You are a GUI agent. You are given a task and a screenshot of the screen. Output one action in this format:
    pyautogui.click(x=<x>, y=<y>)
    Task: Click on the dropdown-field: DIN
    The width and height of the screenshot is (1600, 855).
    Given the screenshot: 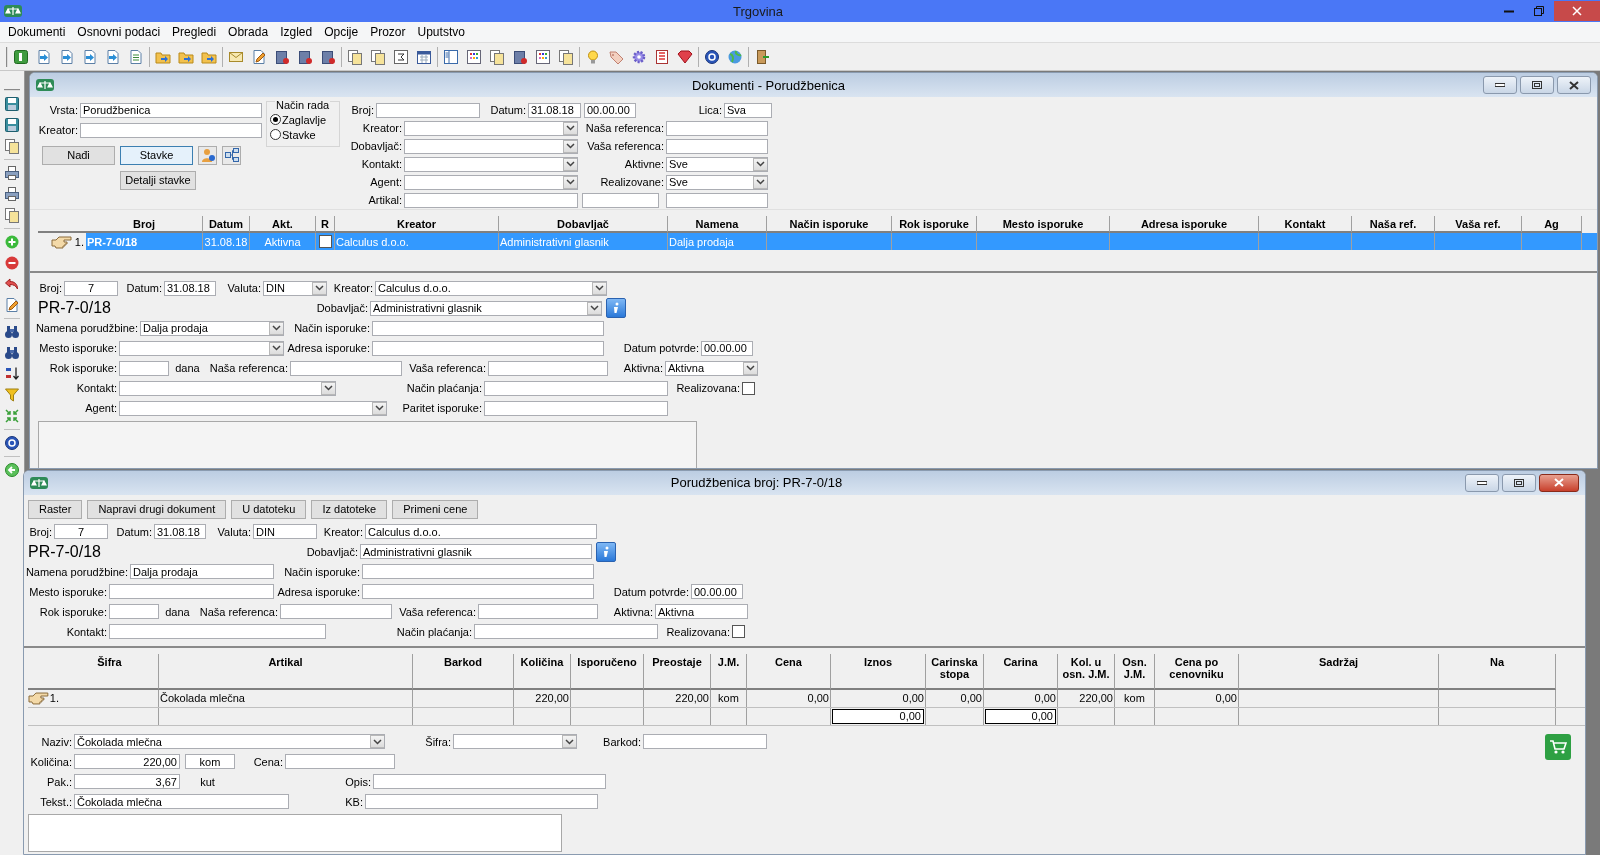 What is the action you would take?
    pyautogui.click(x=295, y=288)
    